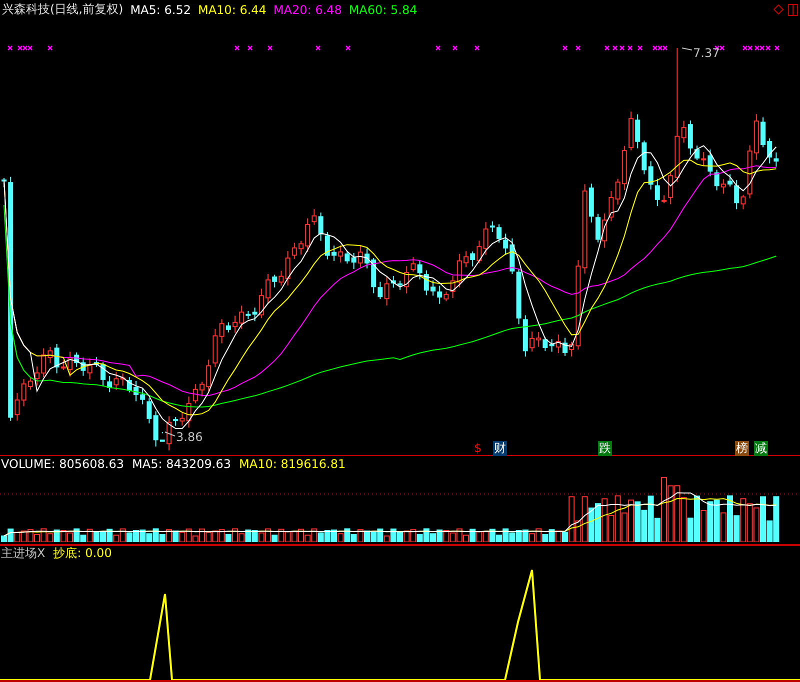 The image size is (800, 682). What do you see at coordinates (478, 448) in the screenshot?
I see `dollar-symbol: $` at bounding box center [478, 448].